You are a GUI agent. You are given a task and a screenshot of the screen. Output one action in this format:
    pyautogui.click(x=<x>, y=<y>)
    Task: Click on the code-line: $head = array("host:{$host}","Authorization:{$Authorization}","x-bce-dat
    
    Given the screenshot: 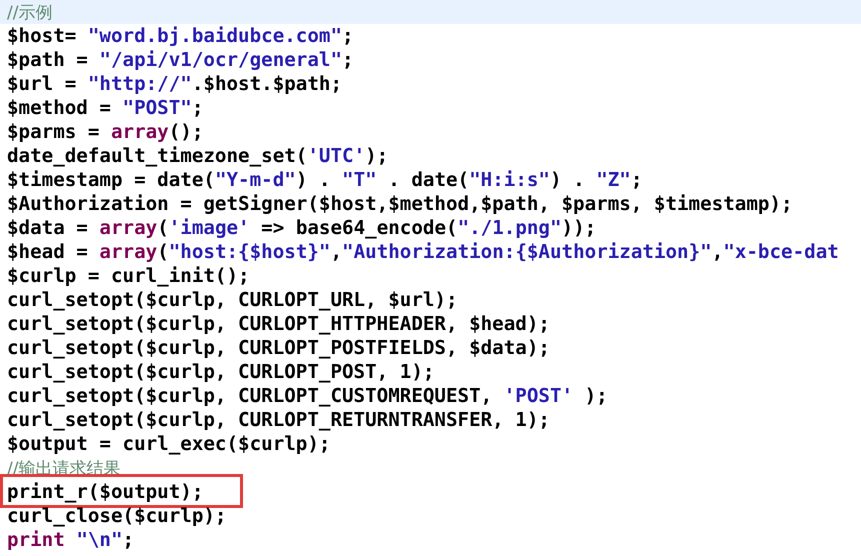 What is the action you would take?
    pyautogui.click(x=423, y=252)
    